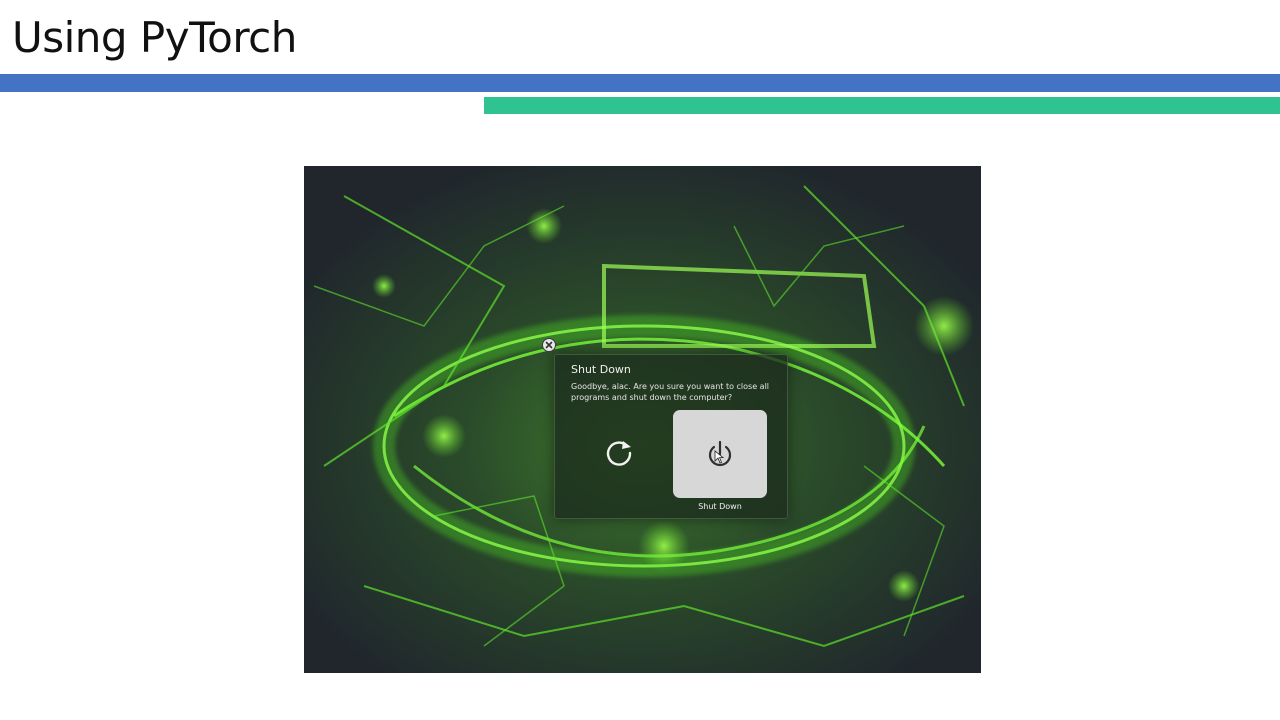 The image size is (1280, 720). I want to click on slide-title: Using PyTorch, so click(154, 37).